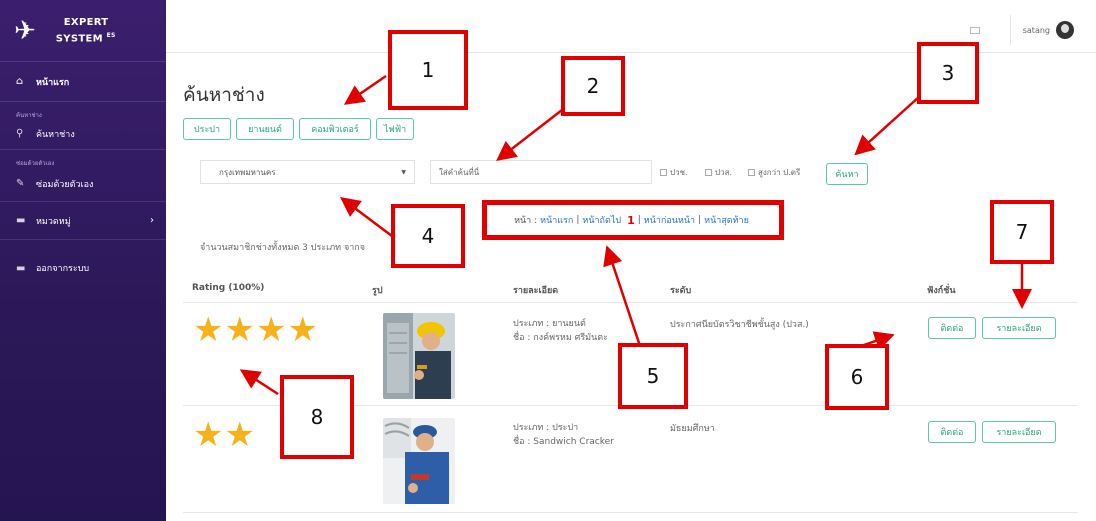 This screenshot has height=521, width=1096. Describe the element at coordinates (428, 70) in the screenshot. I see `annotation-box-1: 1` at that location.